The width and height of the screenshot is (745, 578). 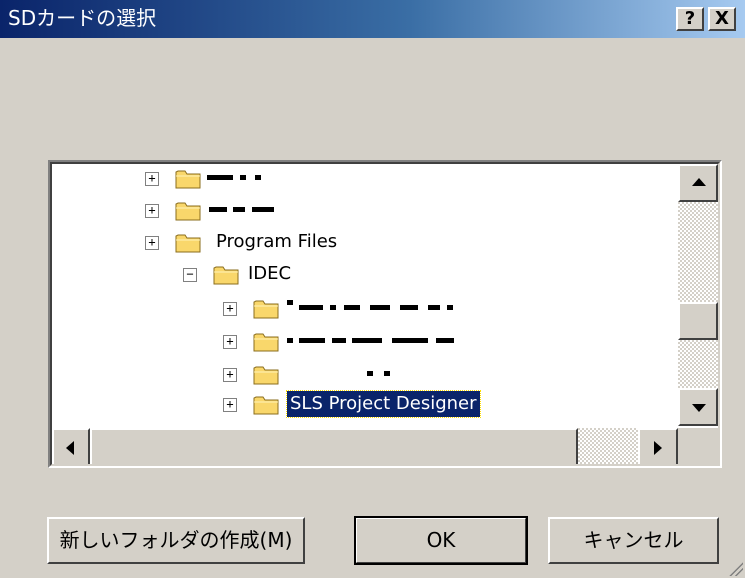 I want to click on arrow-left-icon, so click(x=70, y=448).